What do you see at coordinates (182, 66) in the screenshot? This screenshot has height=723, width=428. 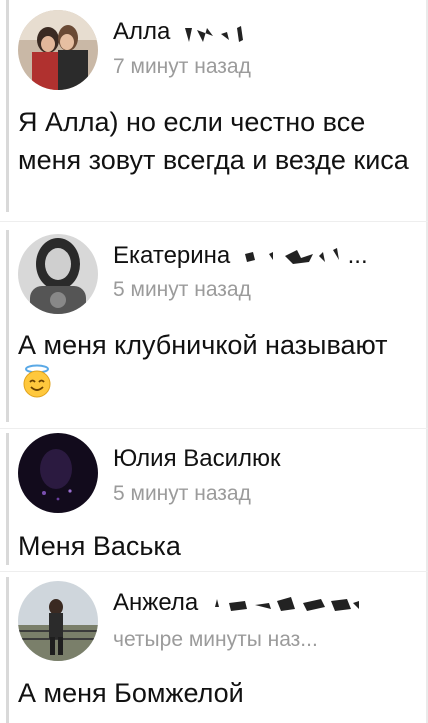 I see `comment-time: 7 минут назад` at bounding box center [182, 66].